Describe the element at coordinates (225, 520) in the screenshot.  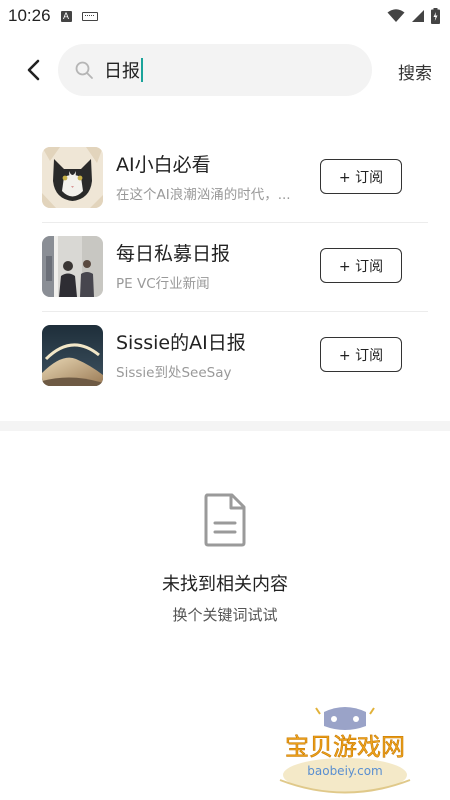
I see `document-icon` at that location.